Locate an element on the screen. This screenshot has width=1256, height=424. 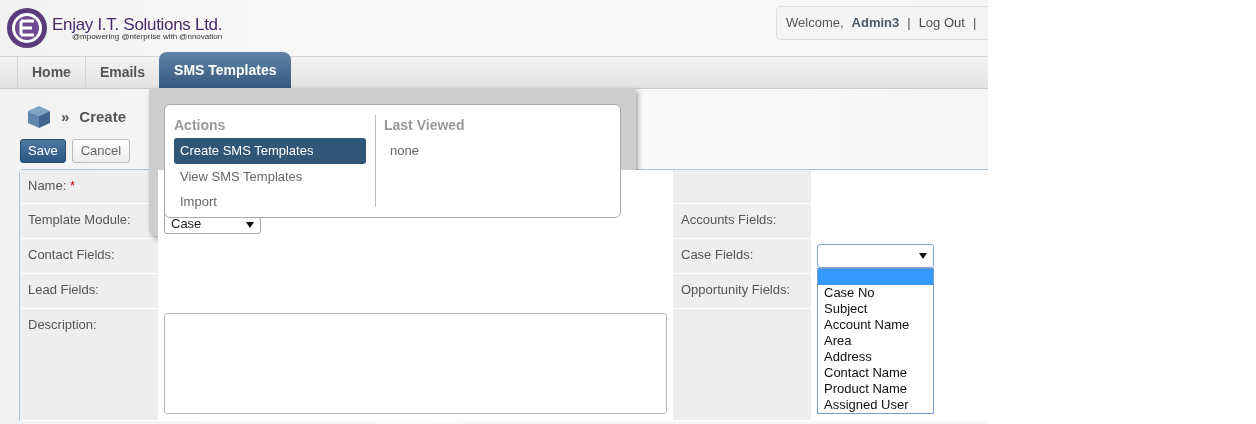
logo-icon is located at coordinates (27, 28).